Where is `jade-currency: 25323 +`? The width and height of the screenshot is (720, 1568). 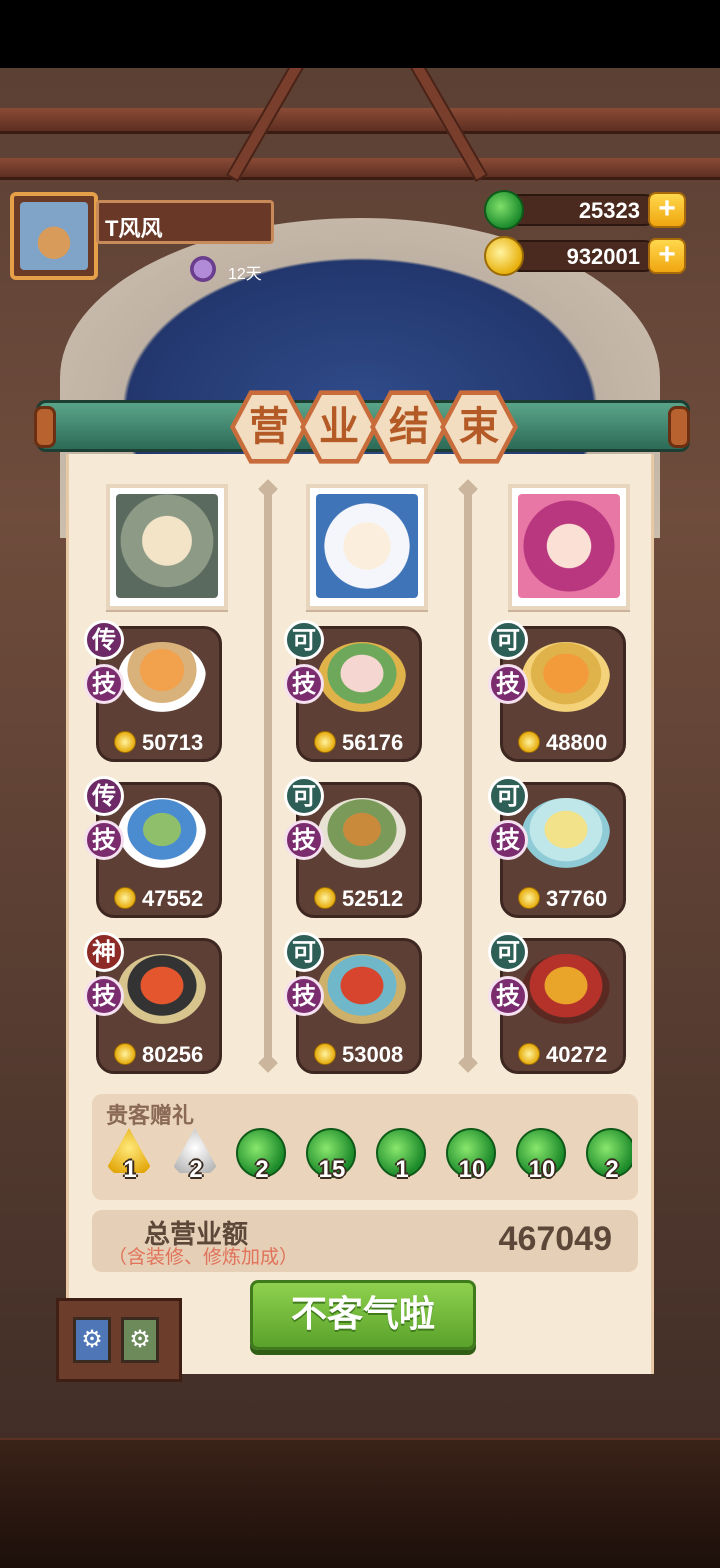
jade-currency: 25323 + is located at coordinates (586, 210).